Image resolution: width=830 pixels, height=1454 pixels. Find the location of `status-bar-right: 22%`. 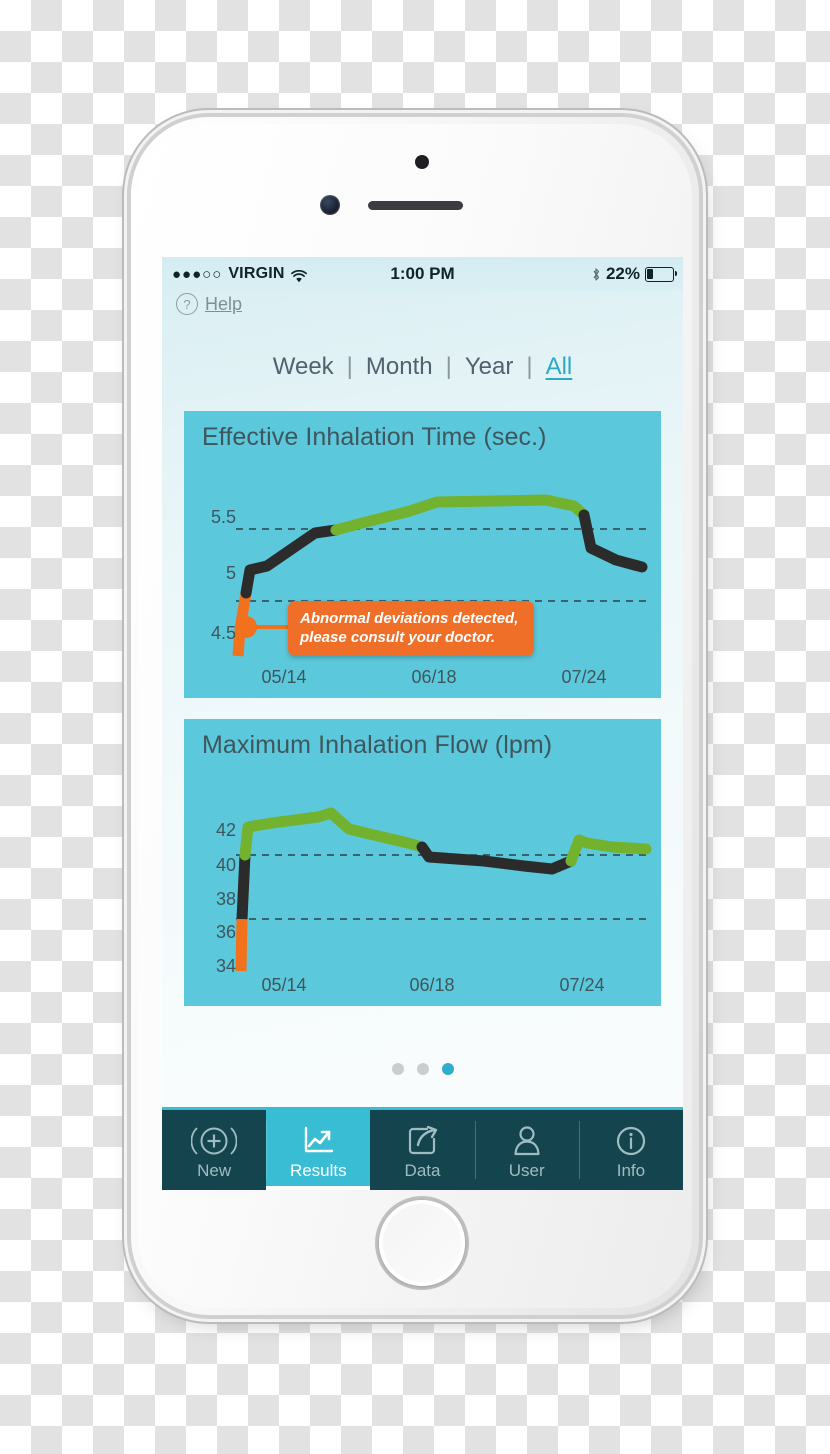

status-bar-right: 22% is located at coordinates (634, 274).